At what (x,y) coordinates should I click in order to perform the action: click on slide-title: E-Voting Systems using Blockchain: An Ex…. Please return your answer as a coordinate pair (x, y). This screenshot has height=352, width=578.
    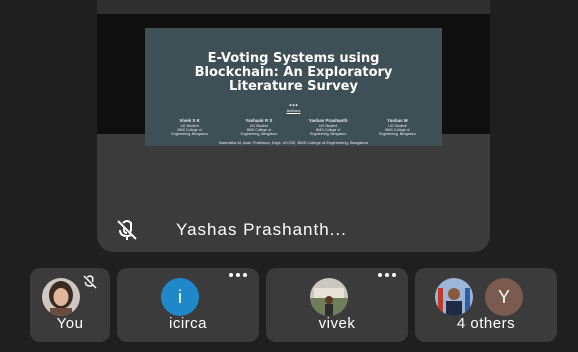
    Looking at the image, I should click on (293, 73).